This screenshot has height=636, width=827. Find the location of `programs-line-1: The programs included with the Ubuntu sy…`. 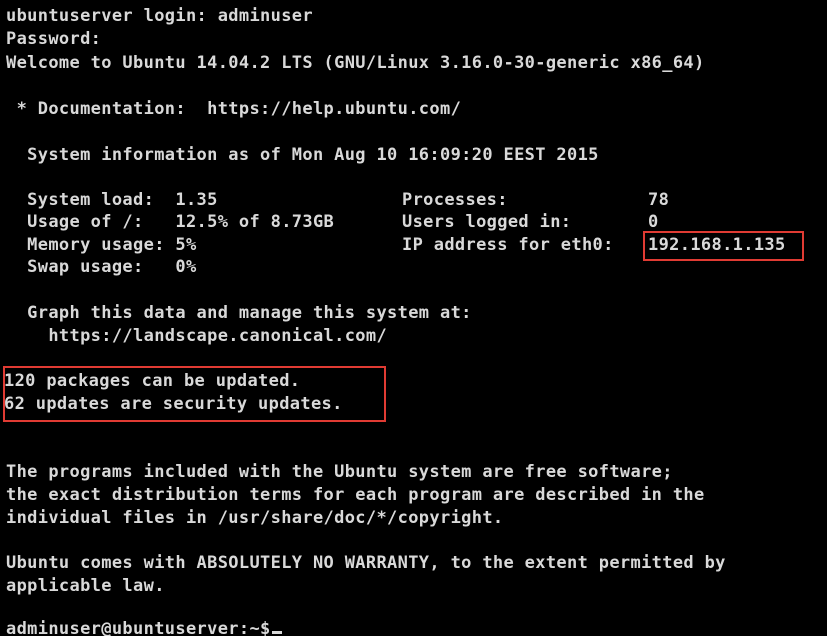

programs-line-1: The programs included with the Ubuntu sy… is located at coordinates (339, 472).